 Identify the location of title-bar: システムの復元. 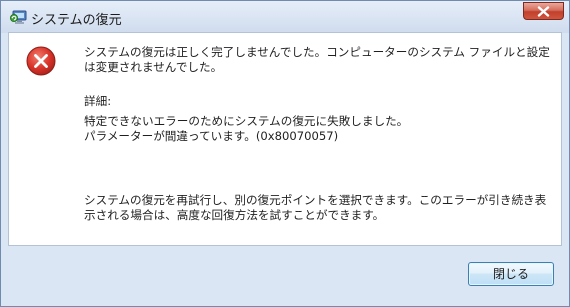
(285, 17).